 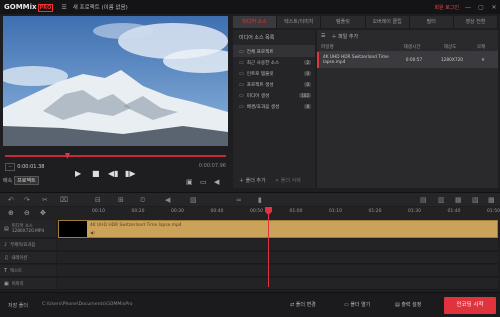 What do you see at coordinates (344, 36) in the screenshot?
I see `add-file-button: ＋ 파일 추가` at bounding box center [344, 36].